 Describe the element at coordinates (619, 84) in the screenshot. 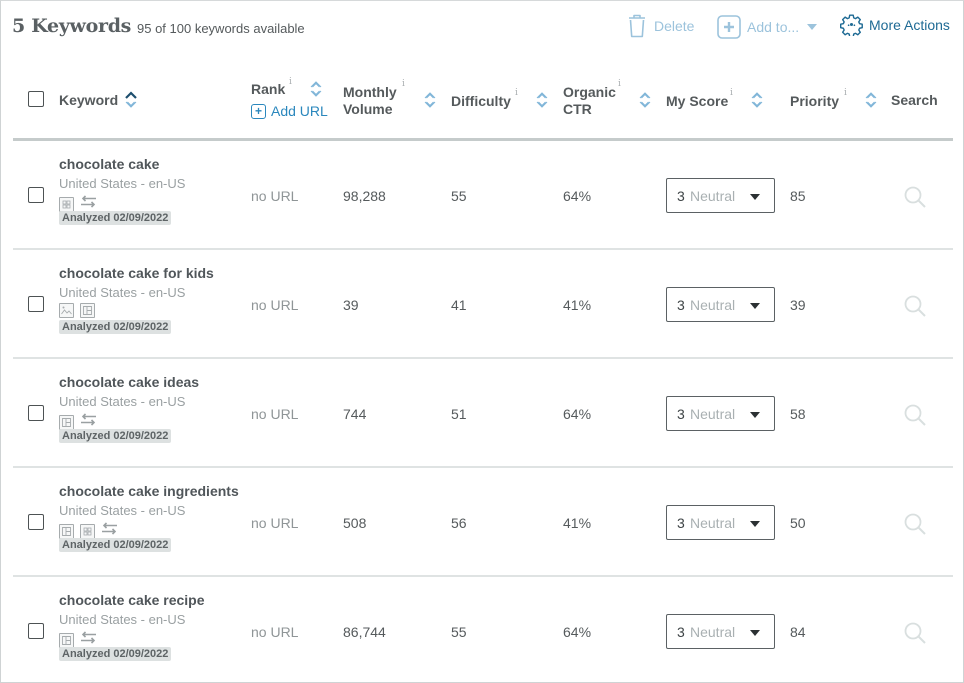

I see `info-ctr-icon: i` at that location.